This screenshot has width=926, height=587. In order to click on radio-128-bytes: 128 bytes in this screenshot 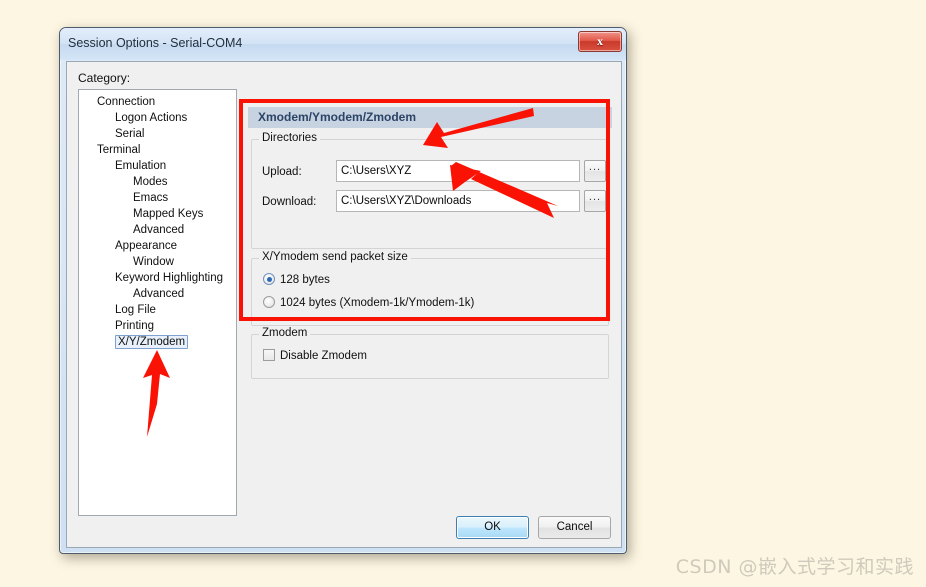, I will do `click(296, 279)`.